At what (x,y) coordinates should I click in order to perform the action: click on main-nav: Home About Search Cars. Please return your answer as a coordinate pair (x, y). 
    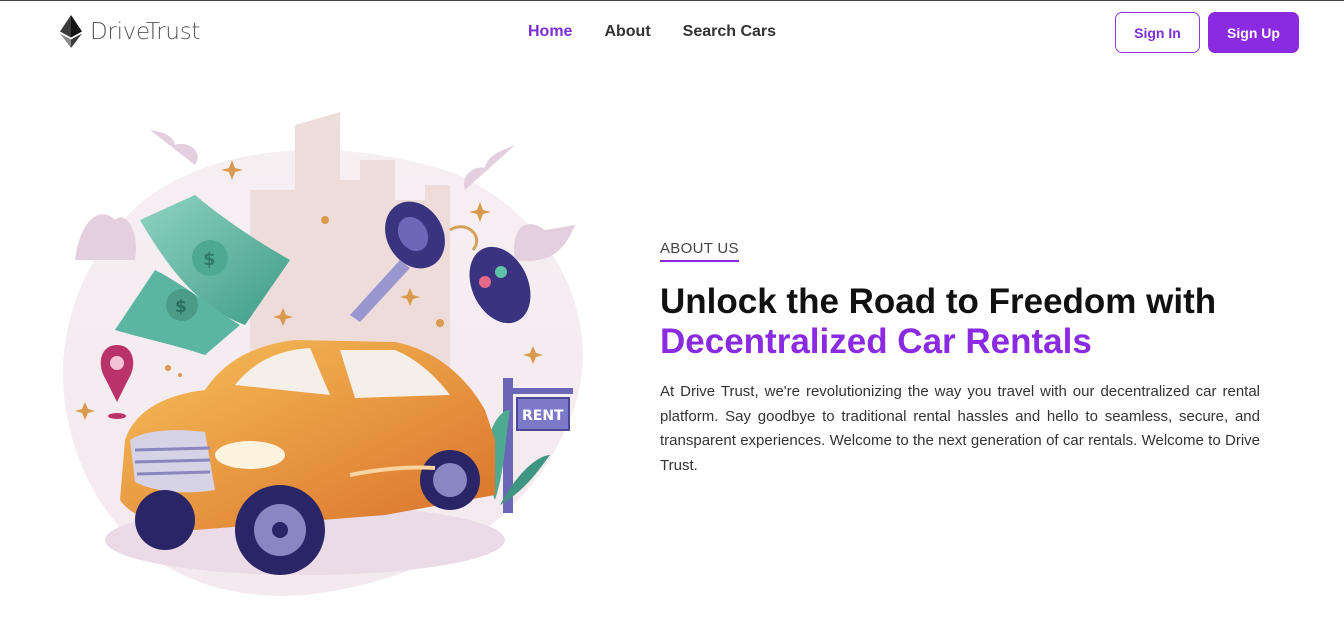
    Looking at the image, I should click on (652, 32).